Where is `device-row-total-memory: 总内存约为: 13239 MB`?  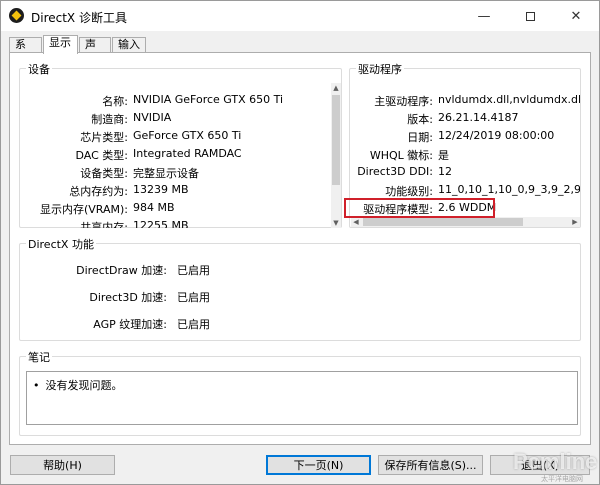
device-row-total-memory: 总内存约为: 13239 MB is located at coordinates (129, 190).